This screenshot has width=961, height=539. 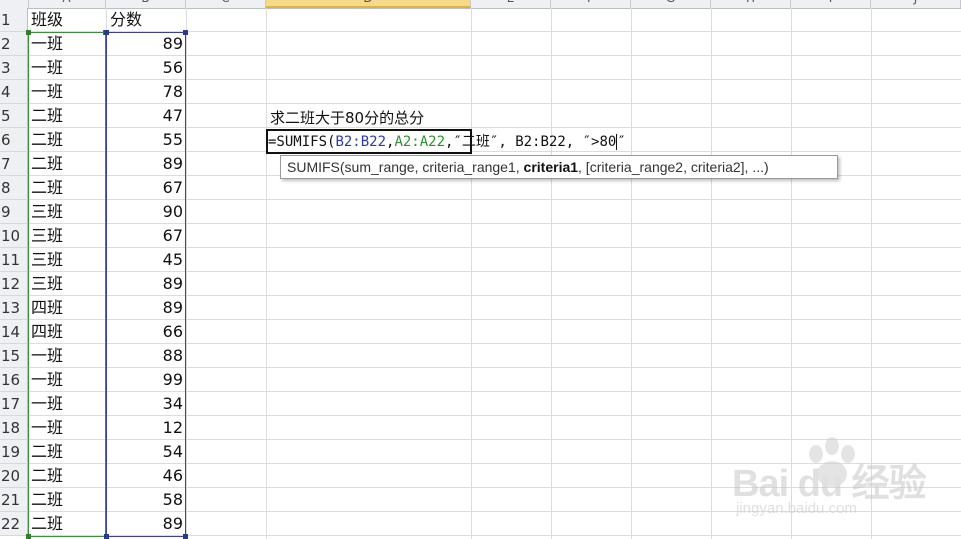 I want to click on row-header: 17, so click(x=14, y=404).